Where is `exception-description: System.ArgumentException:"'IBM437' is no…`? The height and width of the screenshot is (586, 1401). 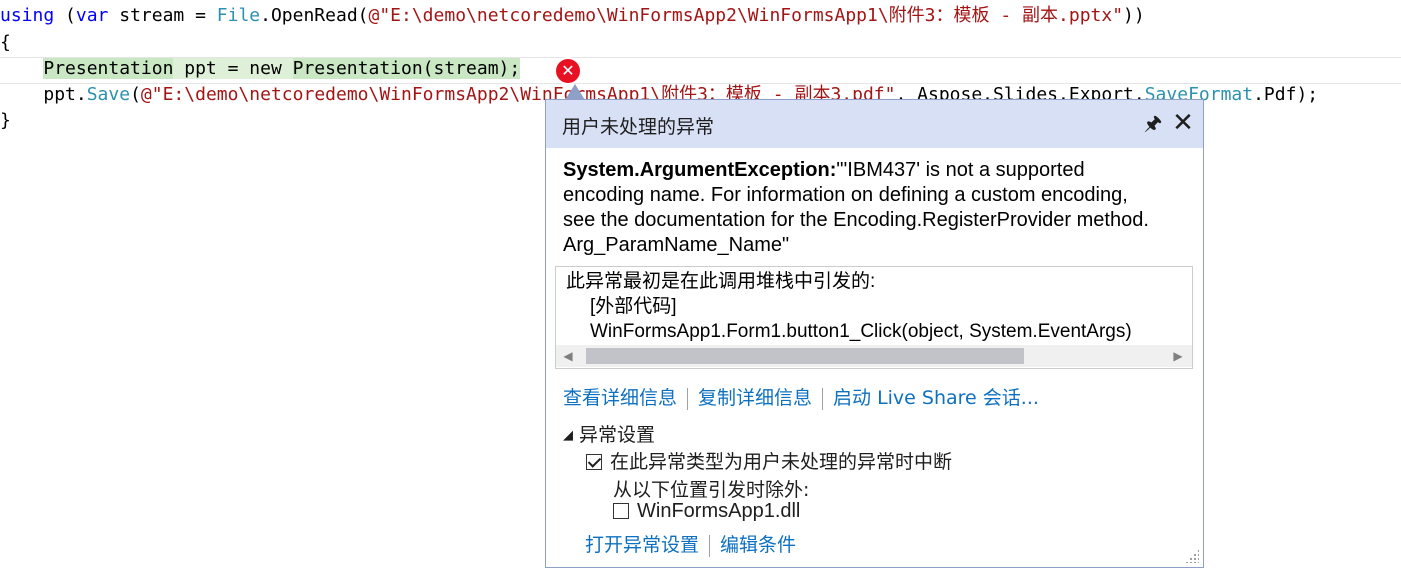
exception-description: System.ArgumentException:"'IBM437' is no… is located at coordinates (863, 208).